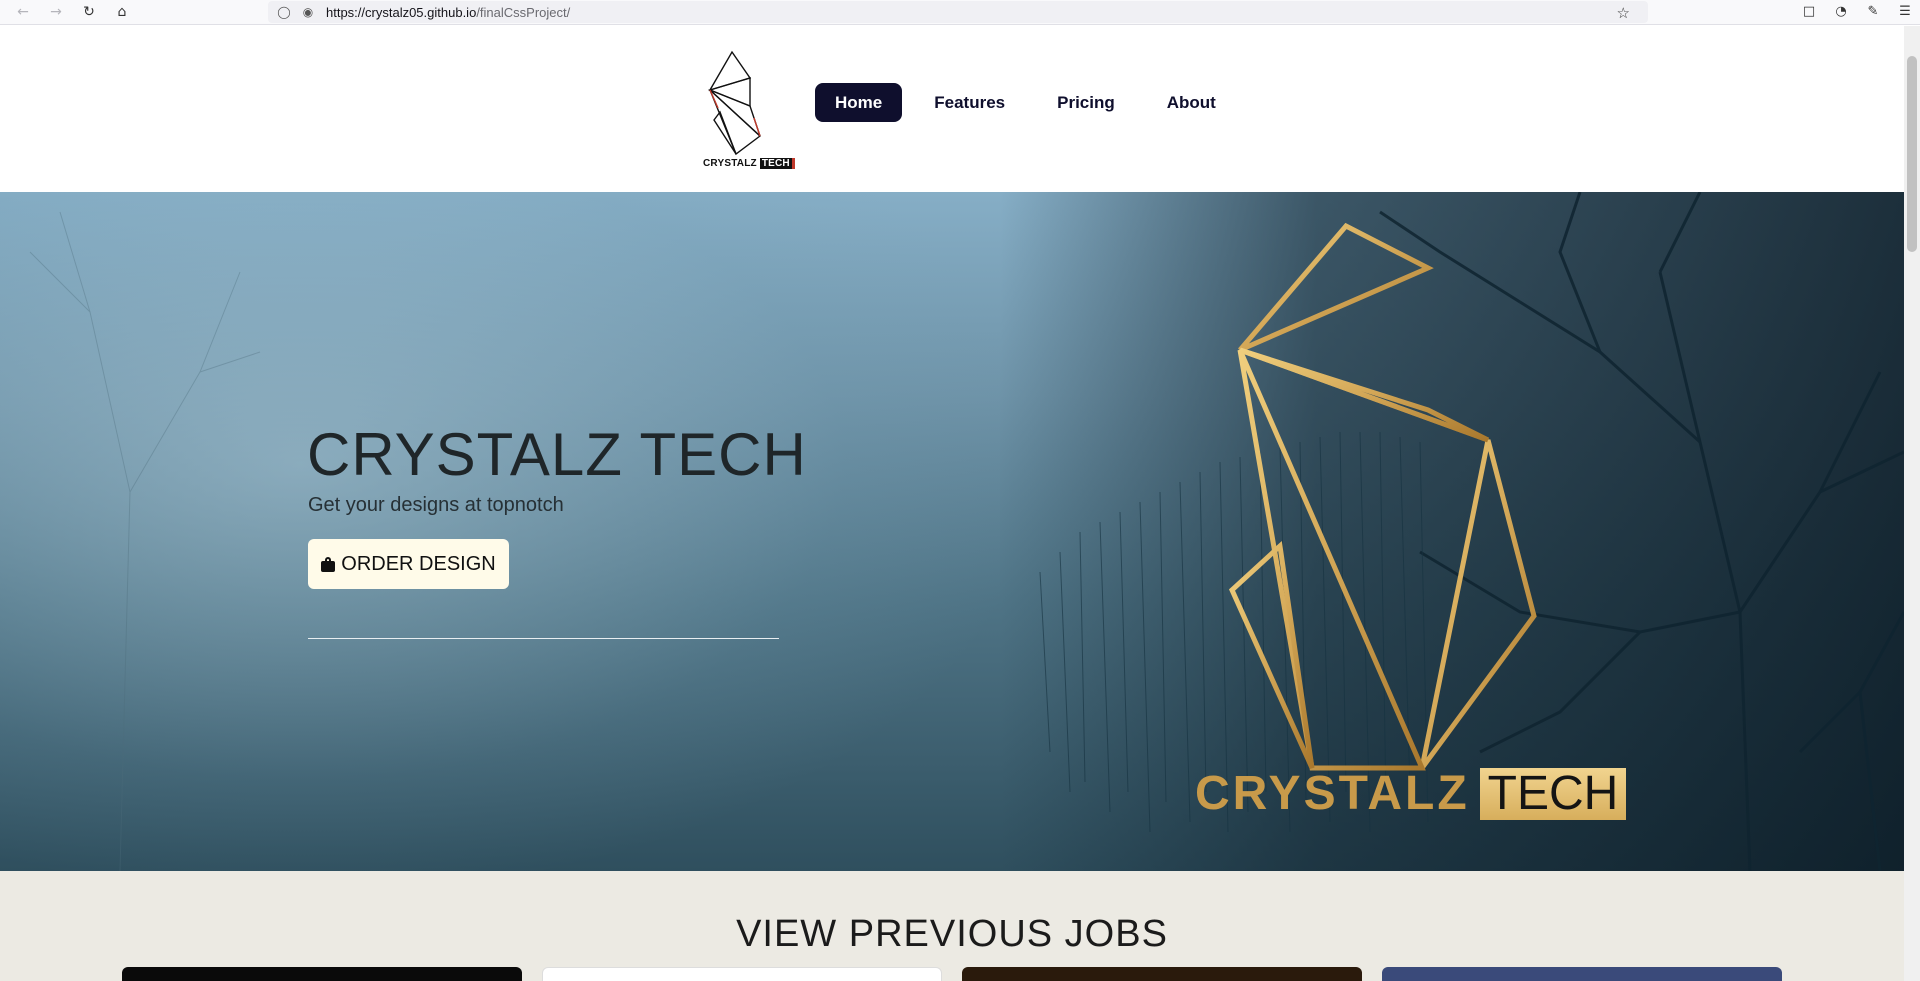 The width and height of the screenshot is (1920, 981). Describe the element at coordinates (401, 12) in the screenshot. I see `url-host: https://crystalz05.github.io` at that location.